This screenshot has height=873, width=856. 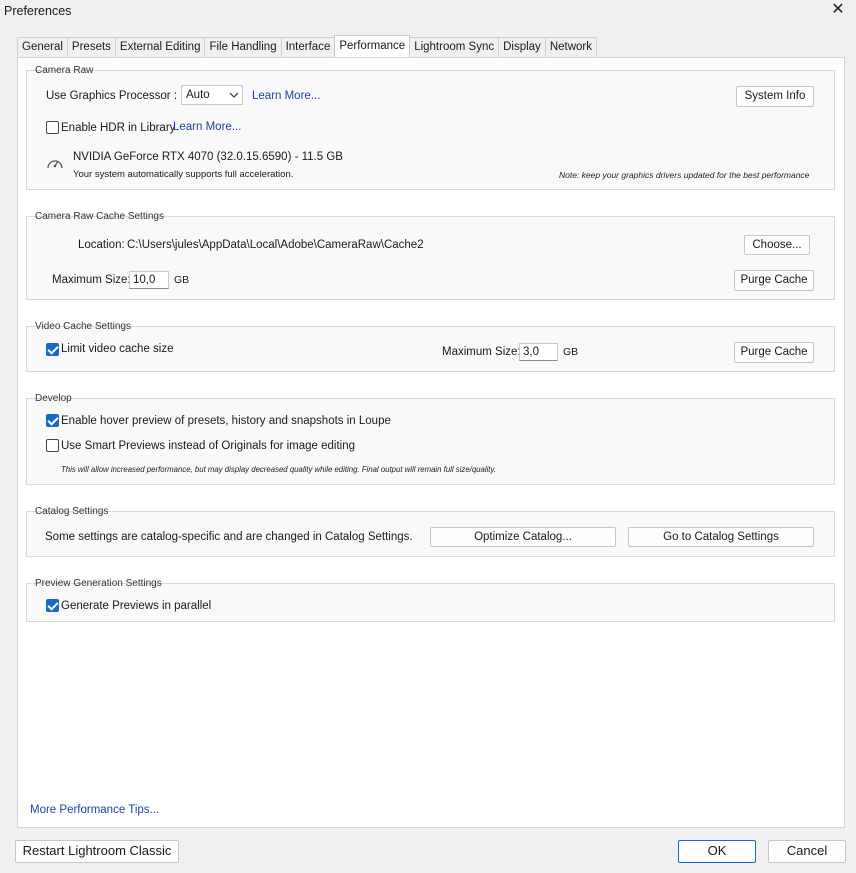 What do you see at coordinates (372, 46) in the screenshot?
I see `tab-performance: Performance` at bounding box center [372, 46].